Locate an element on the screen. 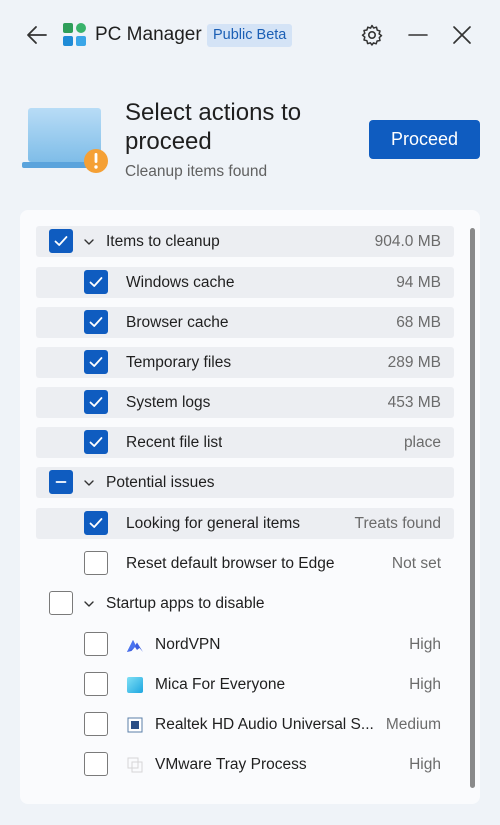  minimize-icon is located at coordinates (418, 35).